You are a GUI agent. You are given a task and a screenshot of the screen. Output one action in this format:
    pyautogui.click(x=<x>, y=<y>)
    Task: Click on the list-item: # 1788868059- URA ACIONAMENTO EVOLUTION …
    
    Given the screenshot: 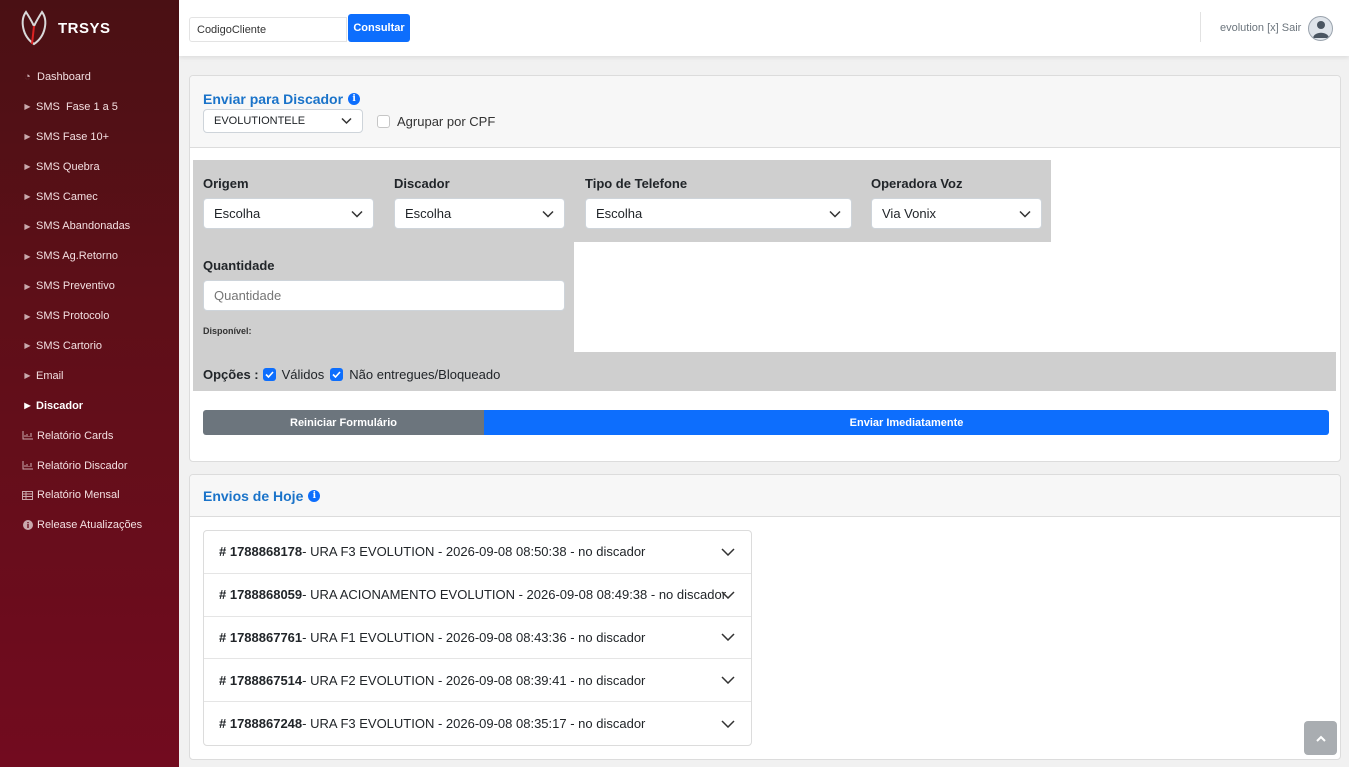 What is the action you would take?
    pyautogui.click(x=477, y=595)
    